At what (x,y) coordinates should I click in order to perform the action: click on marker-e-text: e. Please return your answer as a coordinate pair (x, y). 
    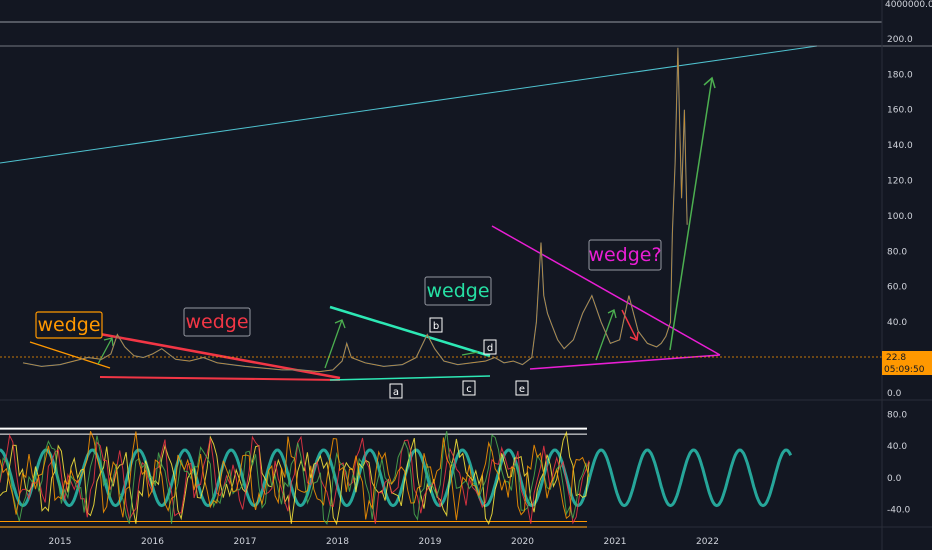
    Looking at the image, I should click on (522, 389).